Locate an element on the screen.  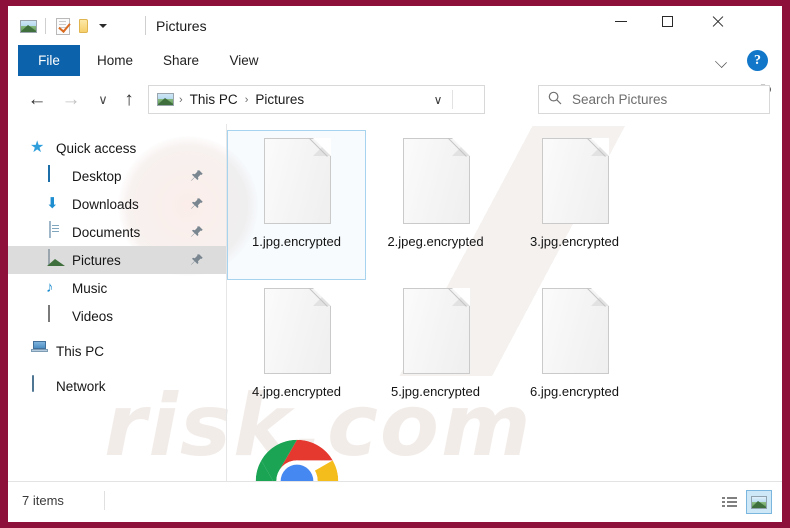
file-item-3: 3.jpg.encrypted is located at coordinates (574, 205).